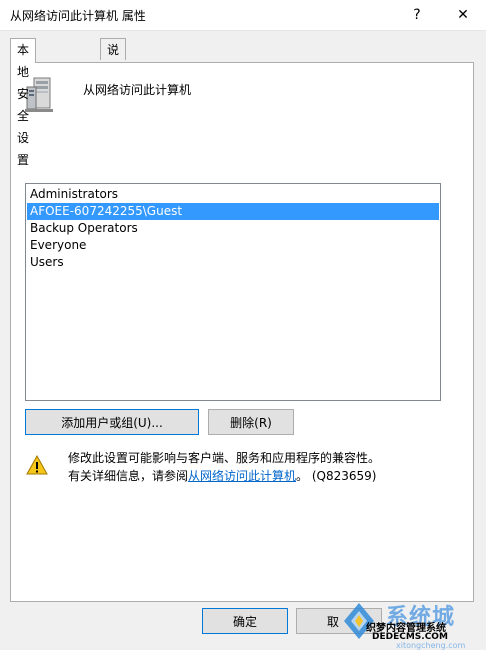 Image resolution: width=486 pixels, height=650 pixels. What do you see at coordinates (78, 16) in the screenshot?
I see `window-title: 从网络访问此计算机 属性` at bounding box center [78, 16].